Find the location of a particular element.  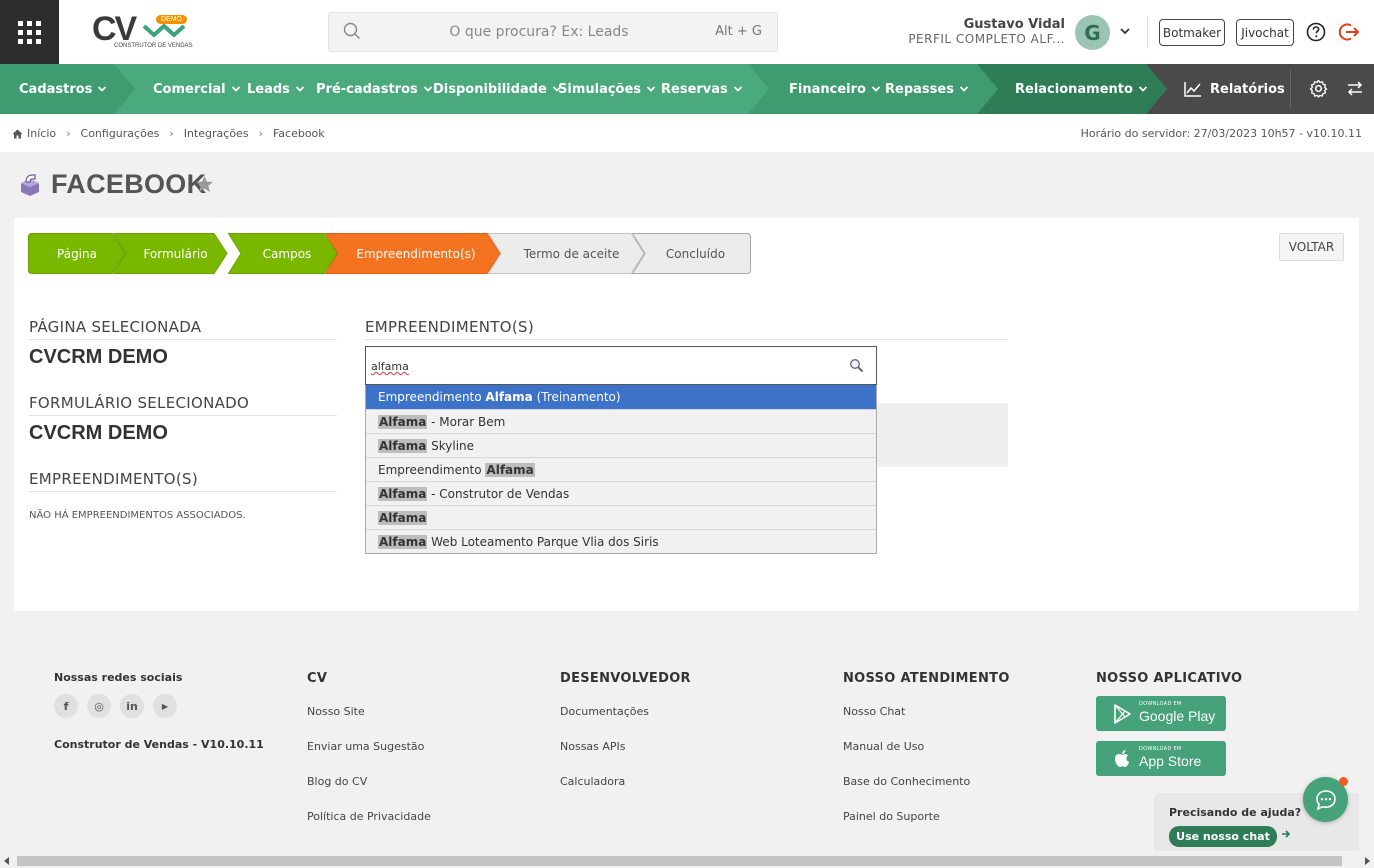

nav-item-reservas: Reservas is located at coordinates (702, 89).